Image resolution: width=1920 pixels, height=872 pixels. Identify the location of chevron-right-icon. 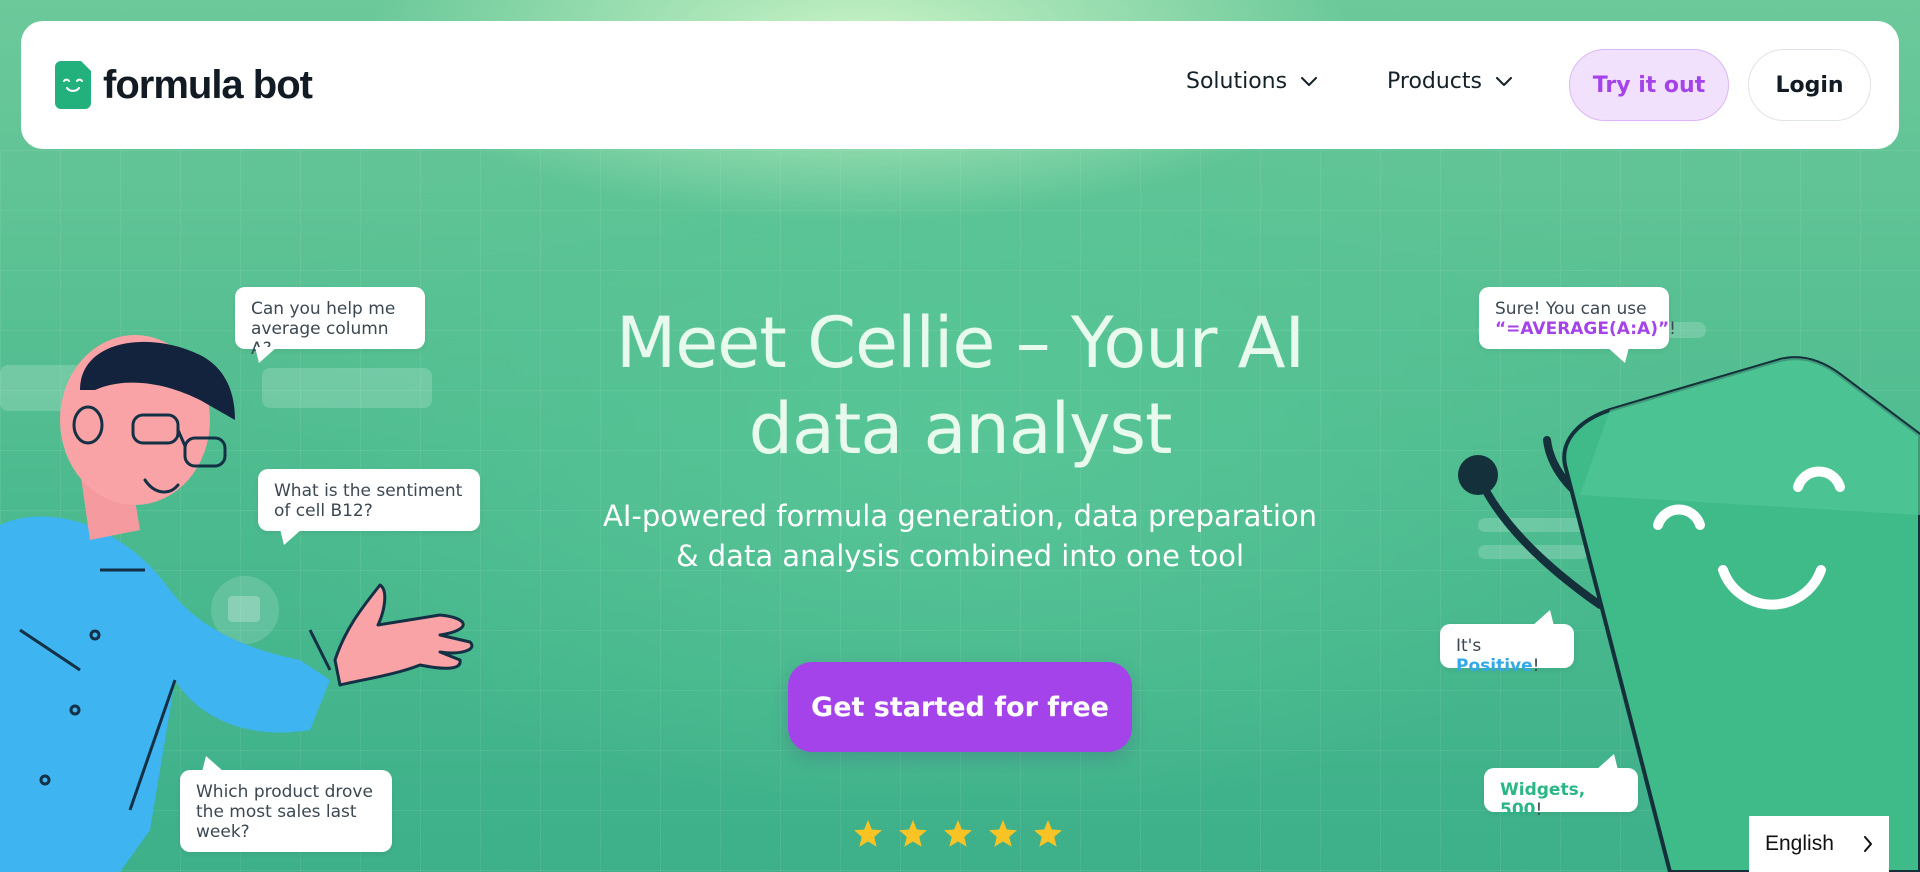
(1868, 844).